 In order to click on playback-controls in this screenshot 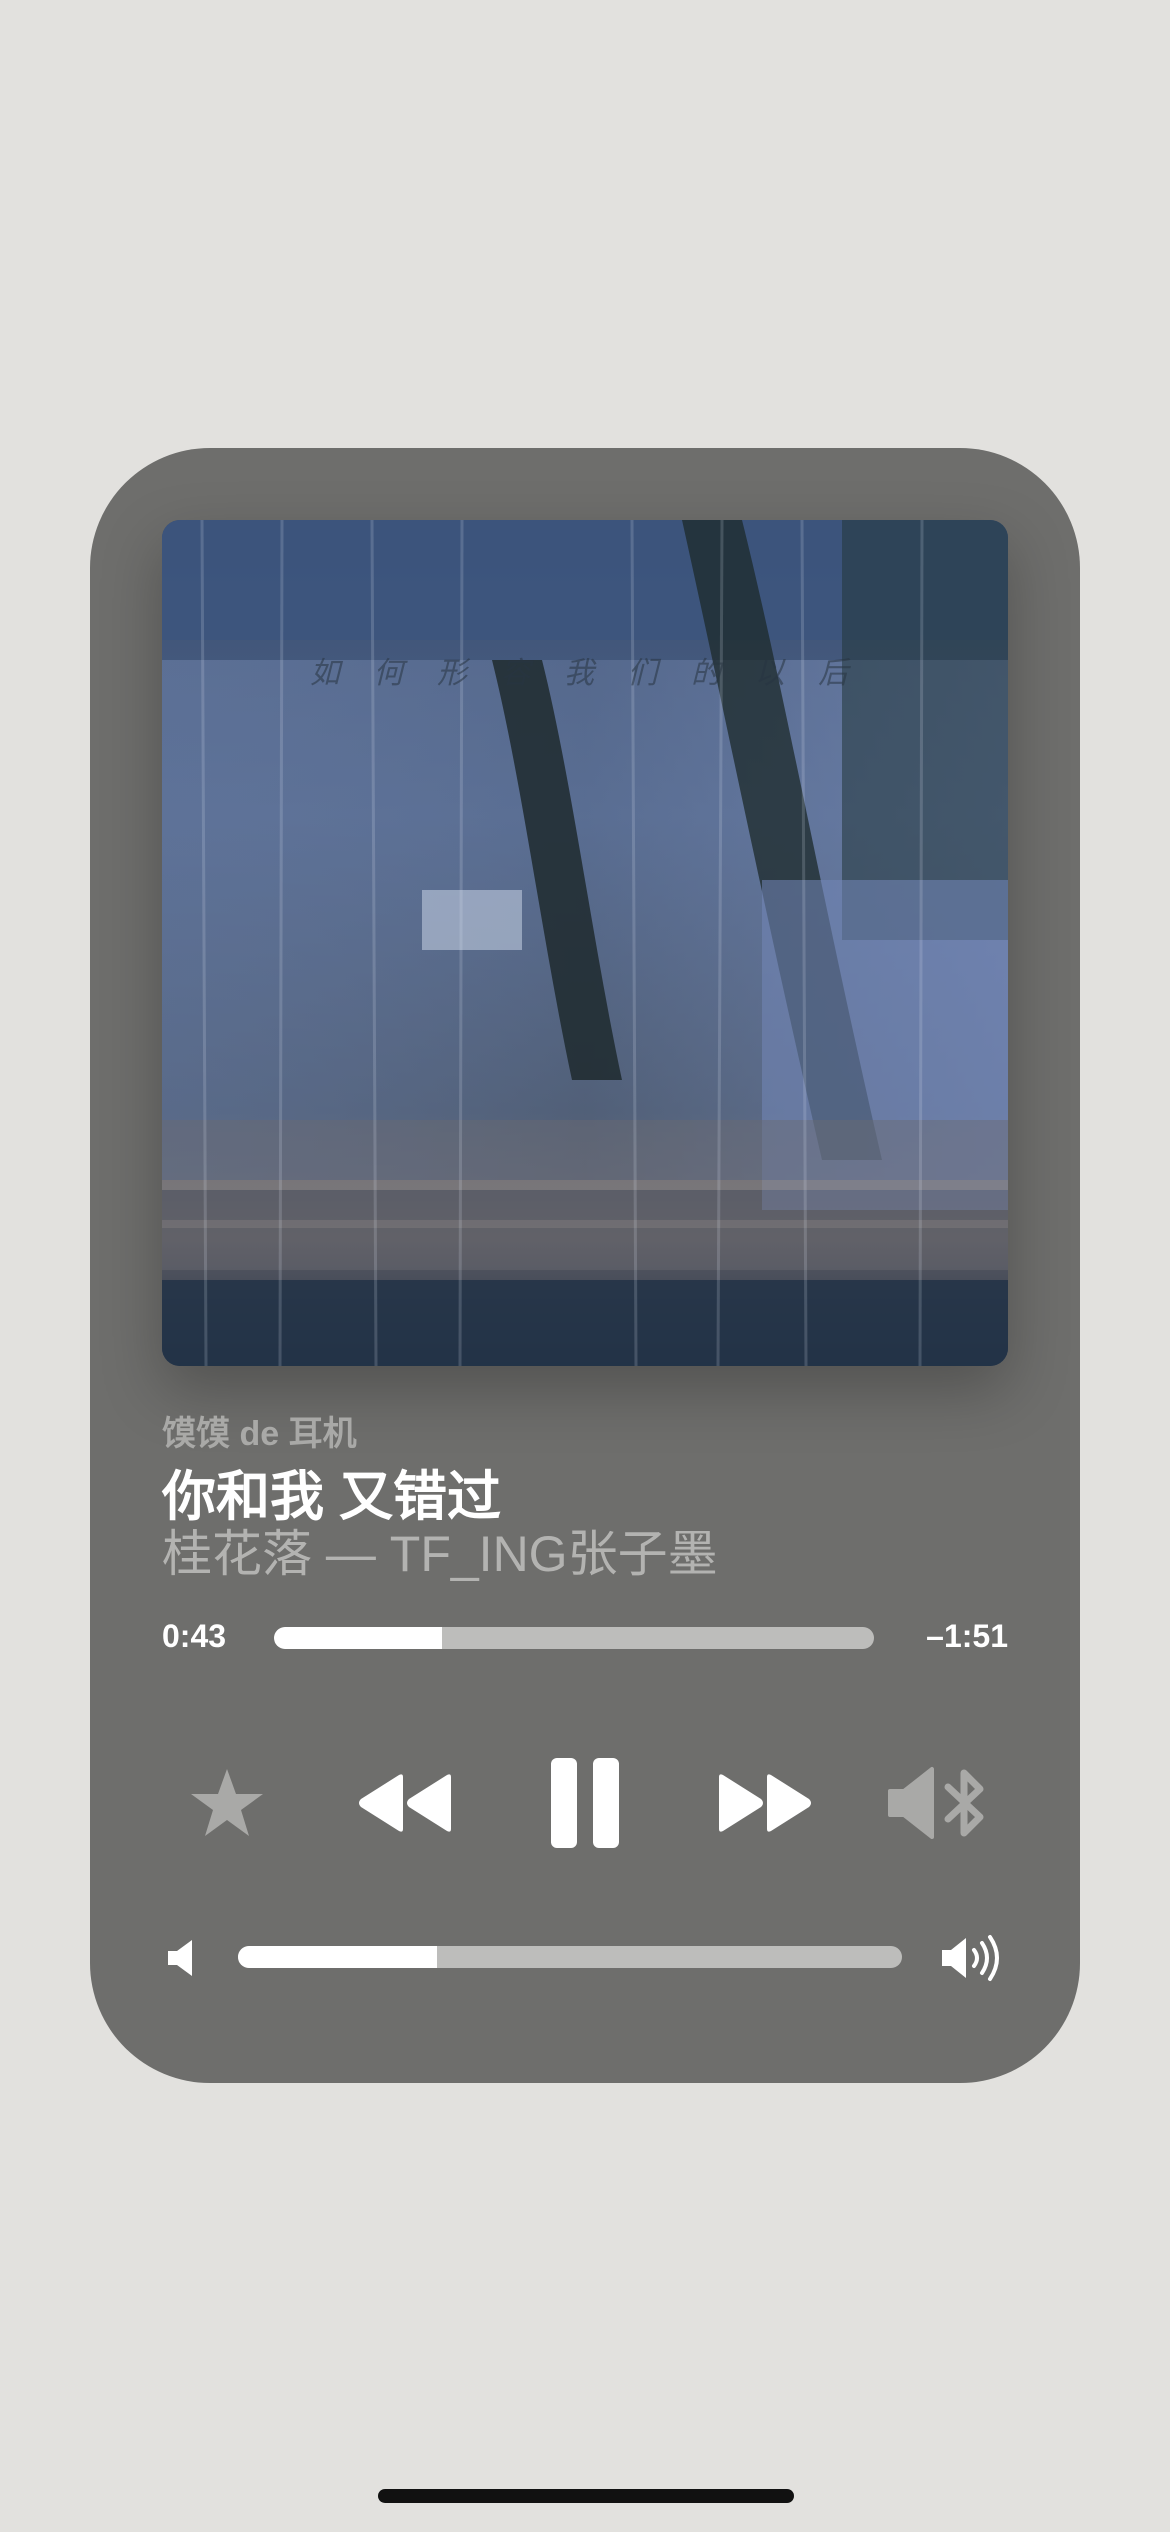, I will do `click(585, 1803)`.